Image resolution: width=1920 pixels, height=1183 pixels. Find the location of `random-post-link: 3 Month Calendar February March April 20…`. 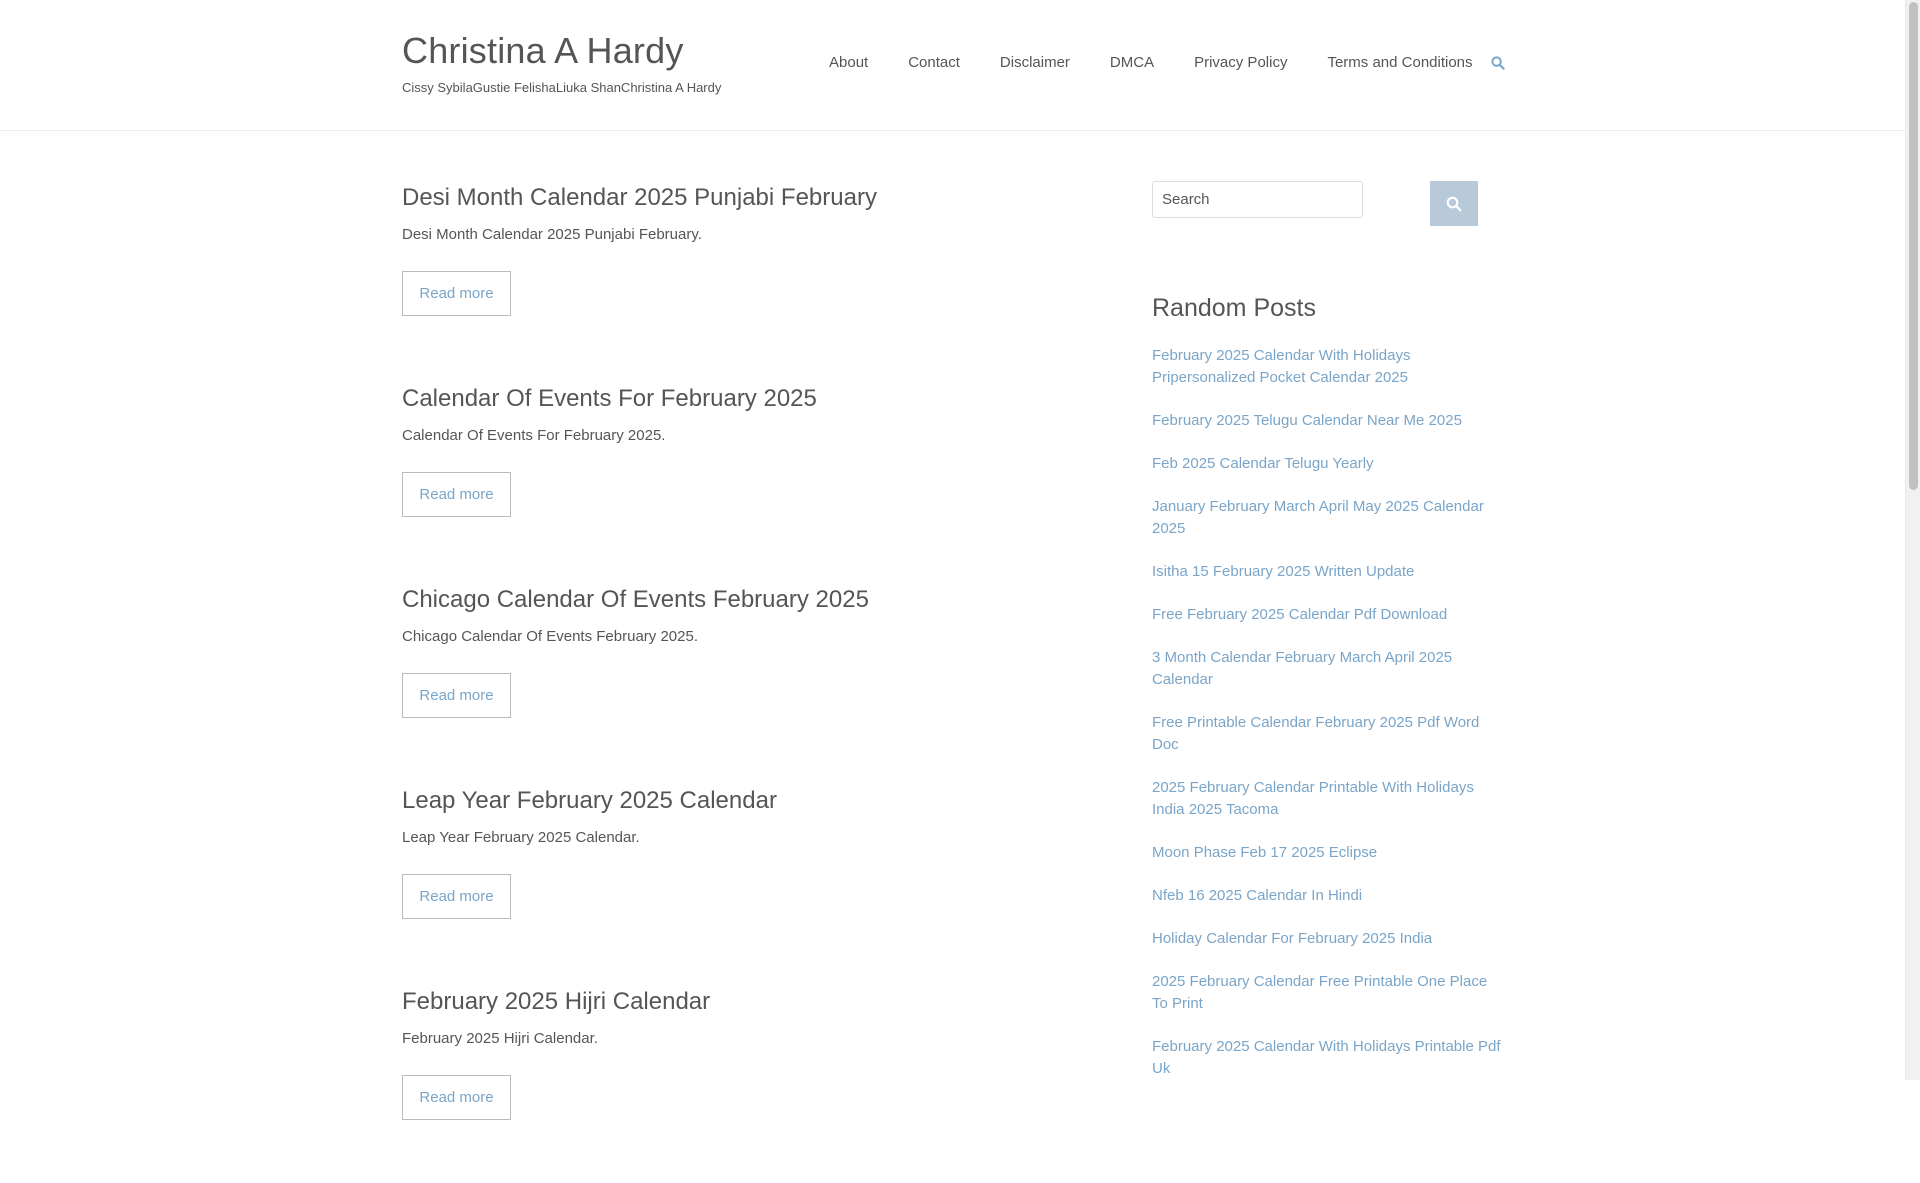

random-post-link: 3 Month Calendar February March April 20… is located at coordinates (1302, 668).